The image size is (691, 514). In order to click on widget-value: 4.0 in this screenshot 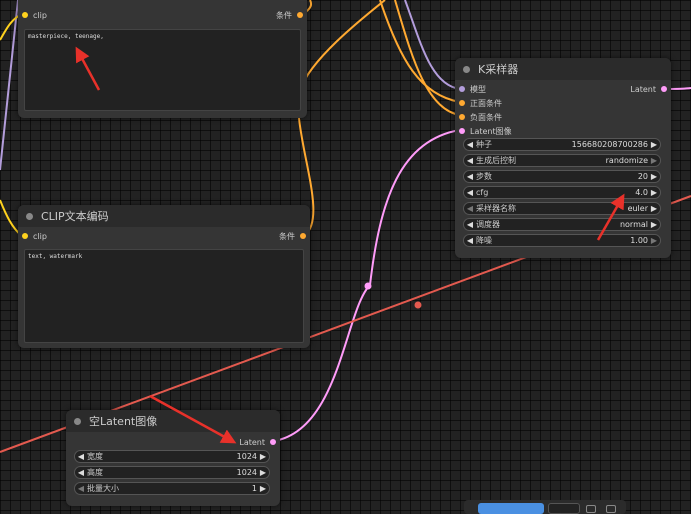, I will do `click(641, 192)`.